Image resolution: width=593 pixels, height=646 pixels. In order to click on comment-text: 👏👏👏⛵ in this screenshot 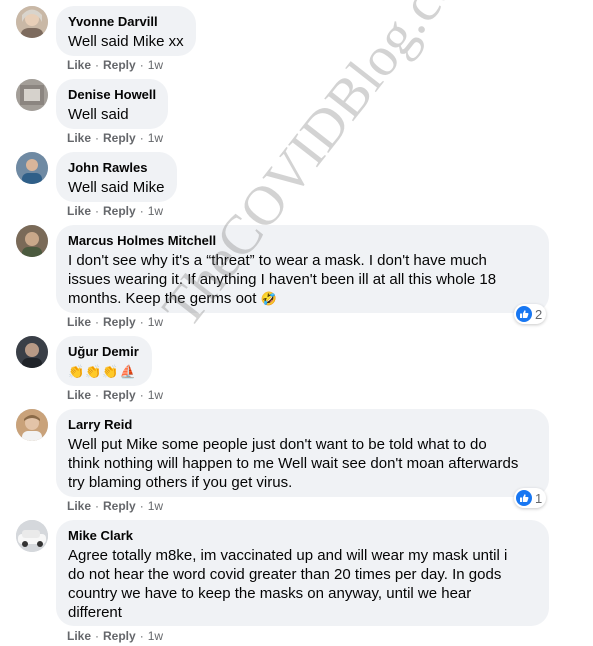, I will do `click(104, 371)`.